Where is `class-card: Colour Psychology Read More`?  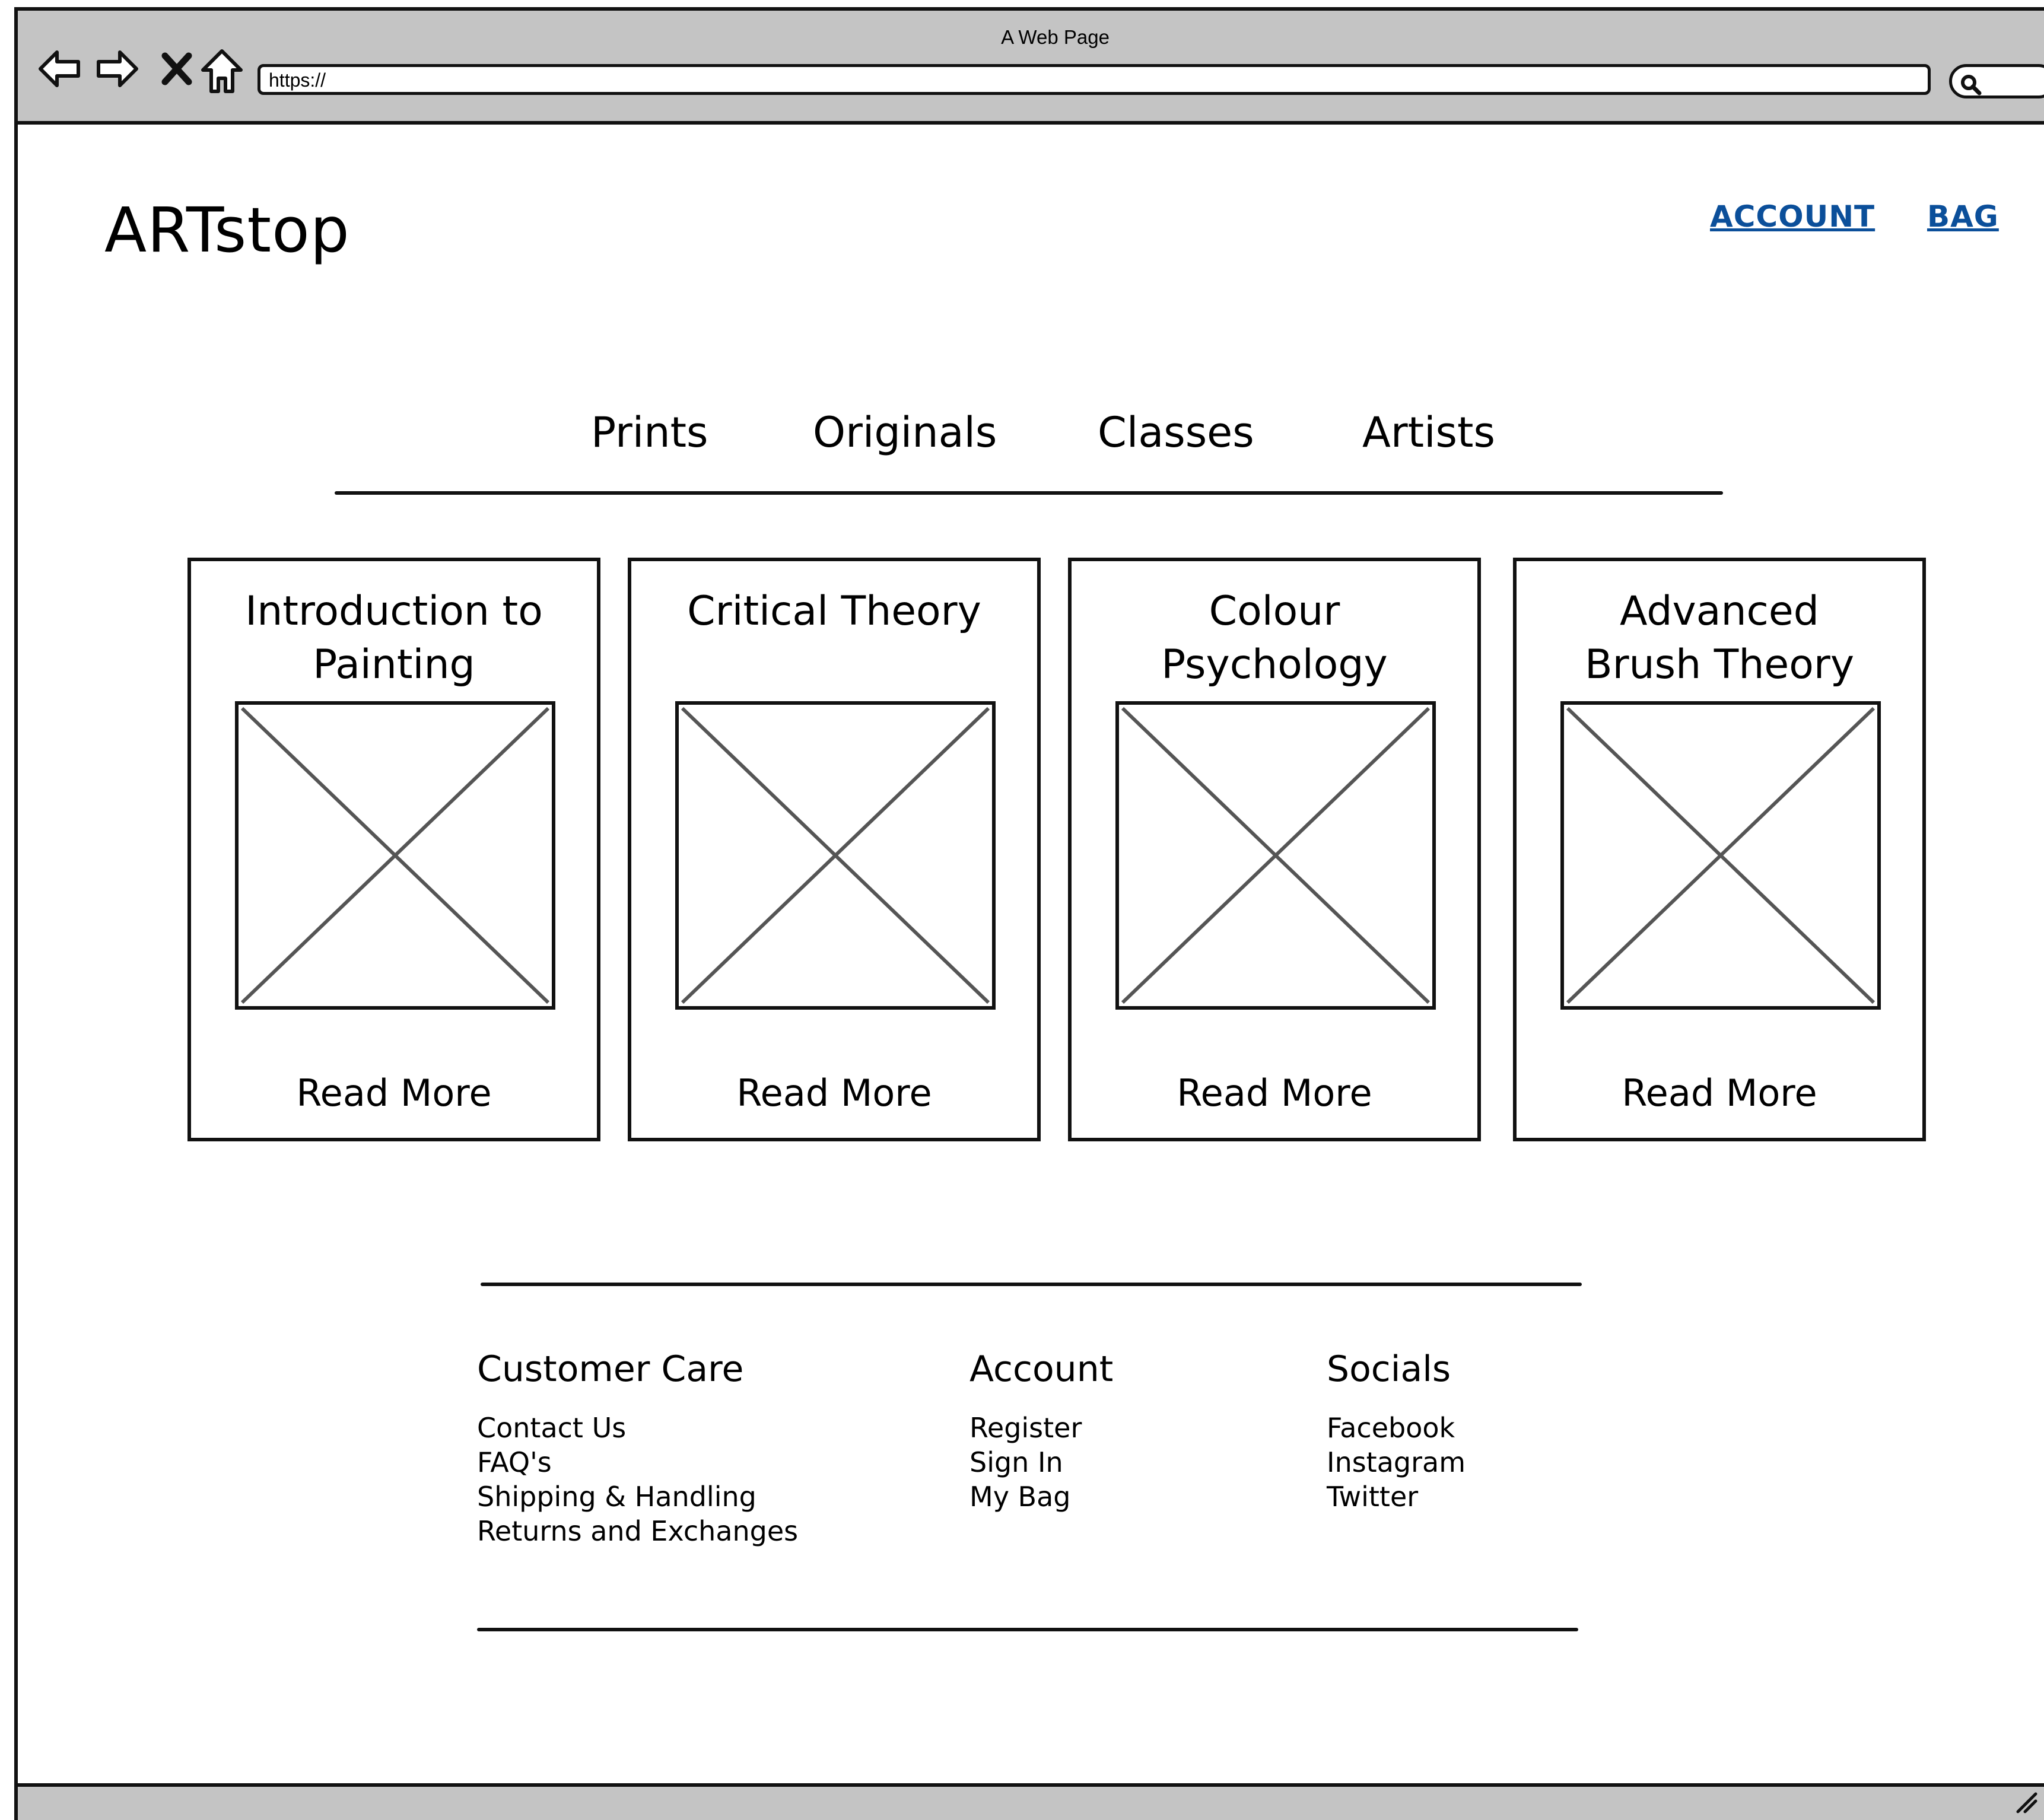
class-card: Colour Psychology Read More is located at coordinates (1274, 849).